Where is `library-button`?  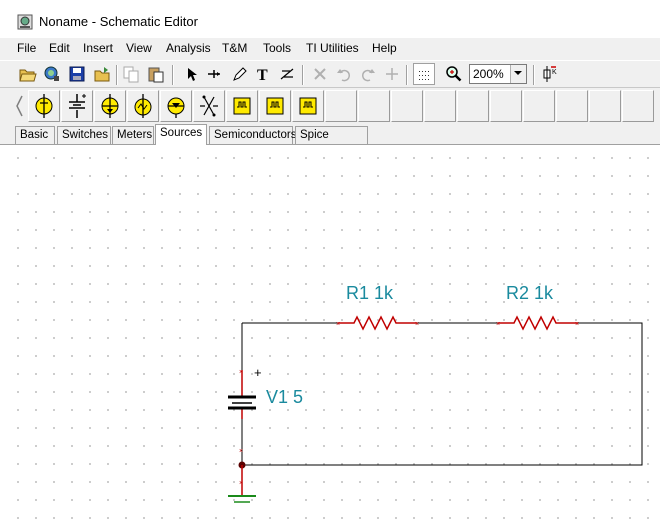
library-button is located at coordinates (52, 74).